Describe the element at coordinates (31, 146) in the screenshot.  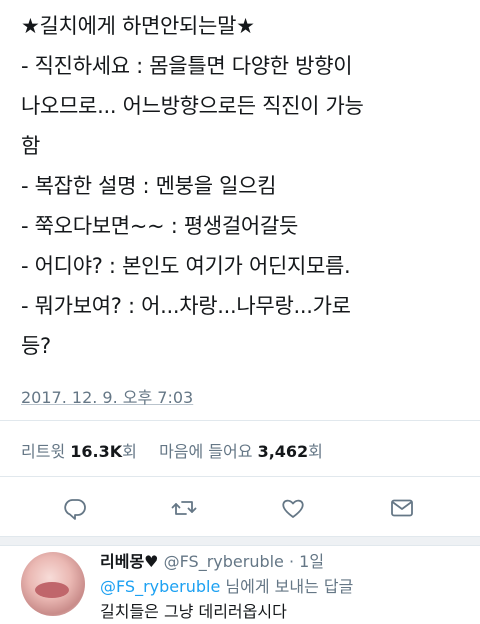
I see `tweet-line: 함` at that location.